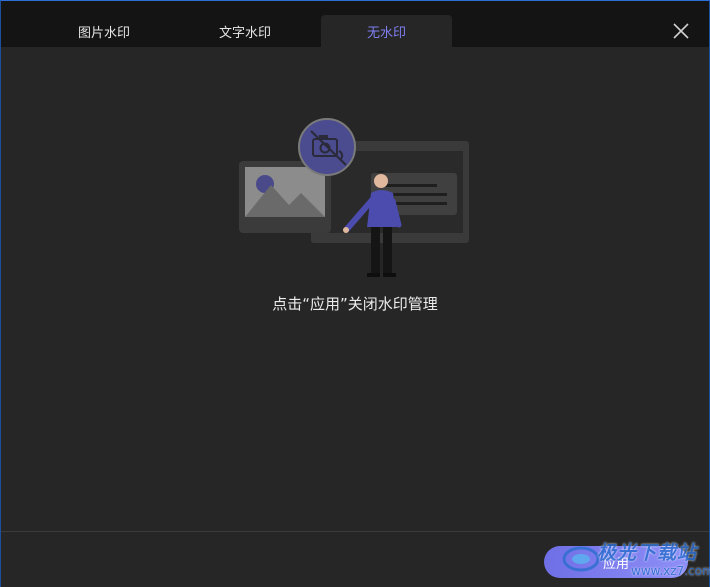 This screenshot has width=710, height=587. Describe the element at coordinates (327, 147) in the screenshot. I see `no-camera-icon` at that location.